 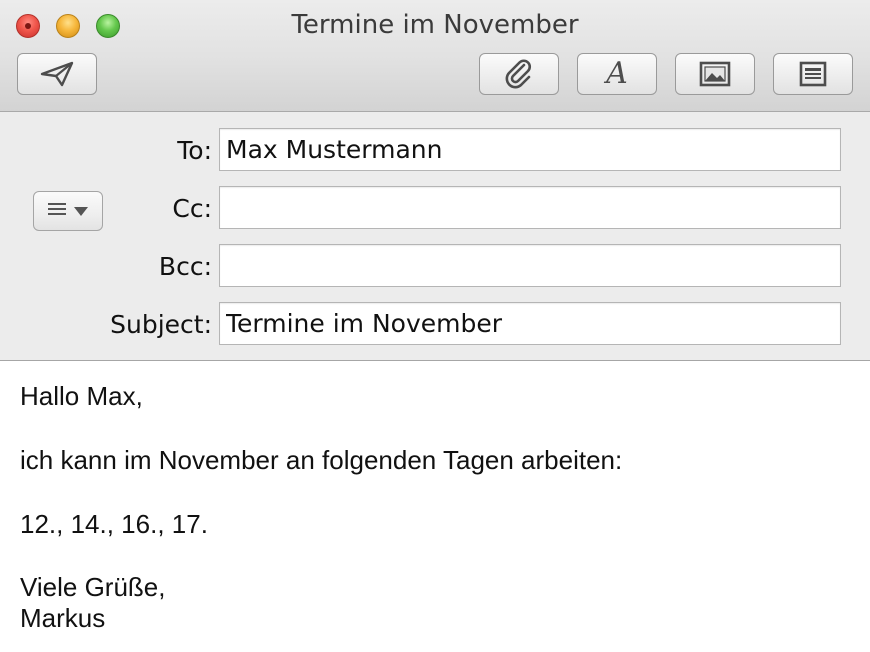 I want to click on cc-field, so click(x=530, y=207).